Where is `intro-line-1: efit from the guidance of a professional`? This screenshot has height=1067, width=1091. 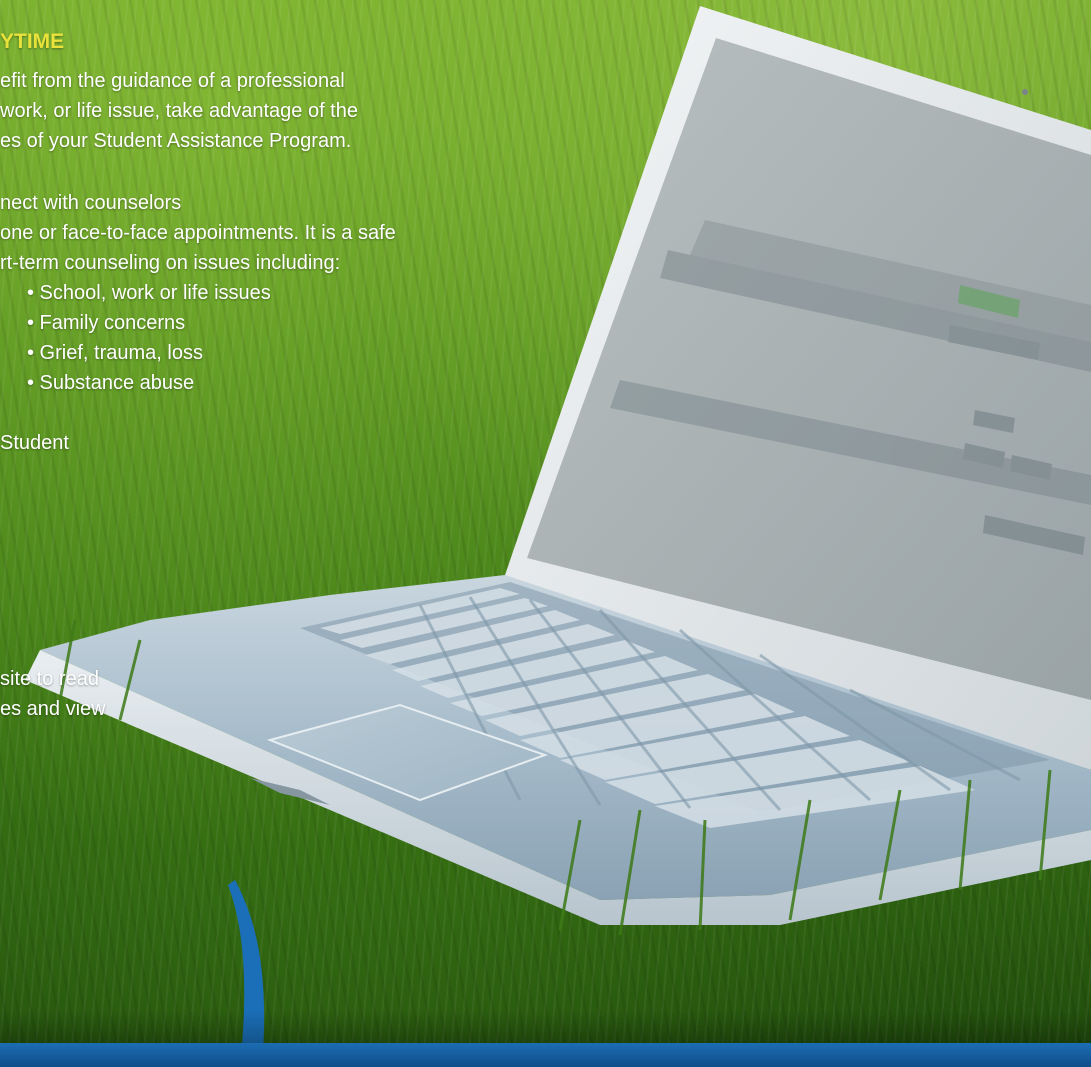
intro-line-1: efit from the guidance of a professional is located at coordinates (172, 81).